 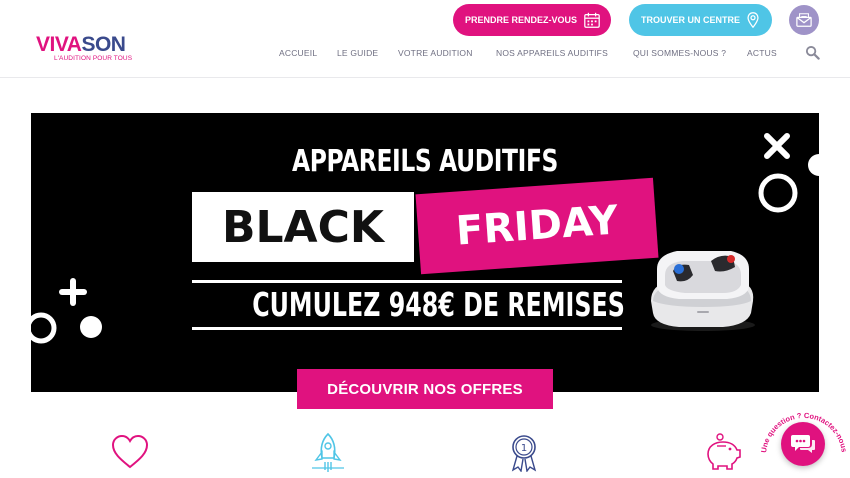 I want to click on rocket-icon, so click(x=328, y=452).